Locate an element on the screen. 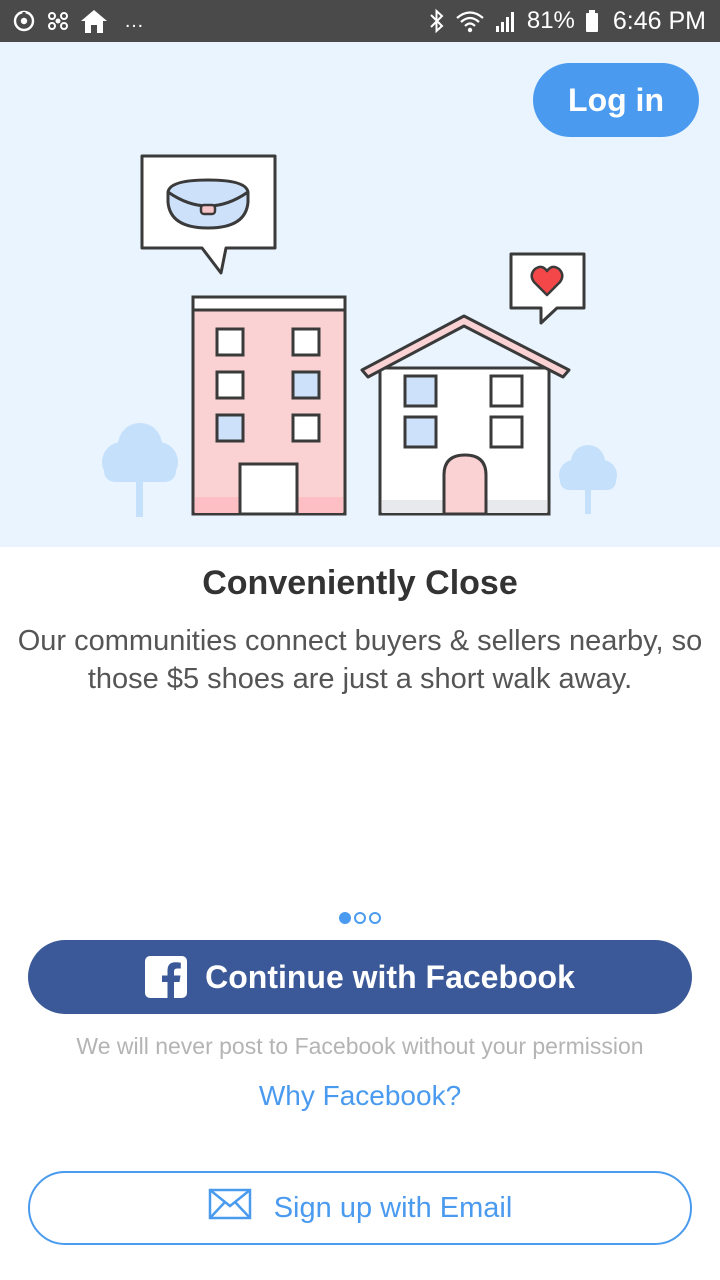 This screenshot has width=720, height=1280. tree-right is located at coordinates (588, 479).